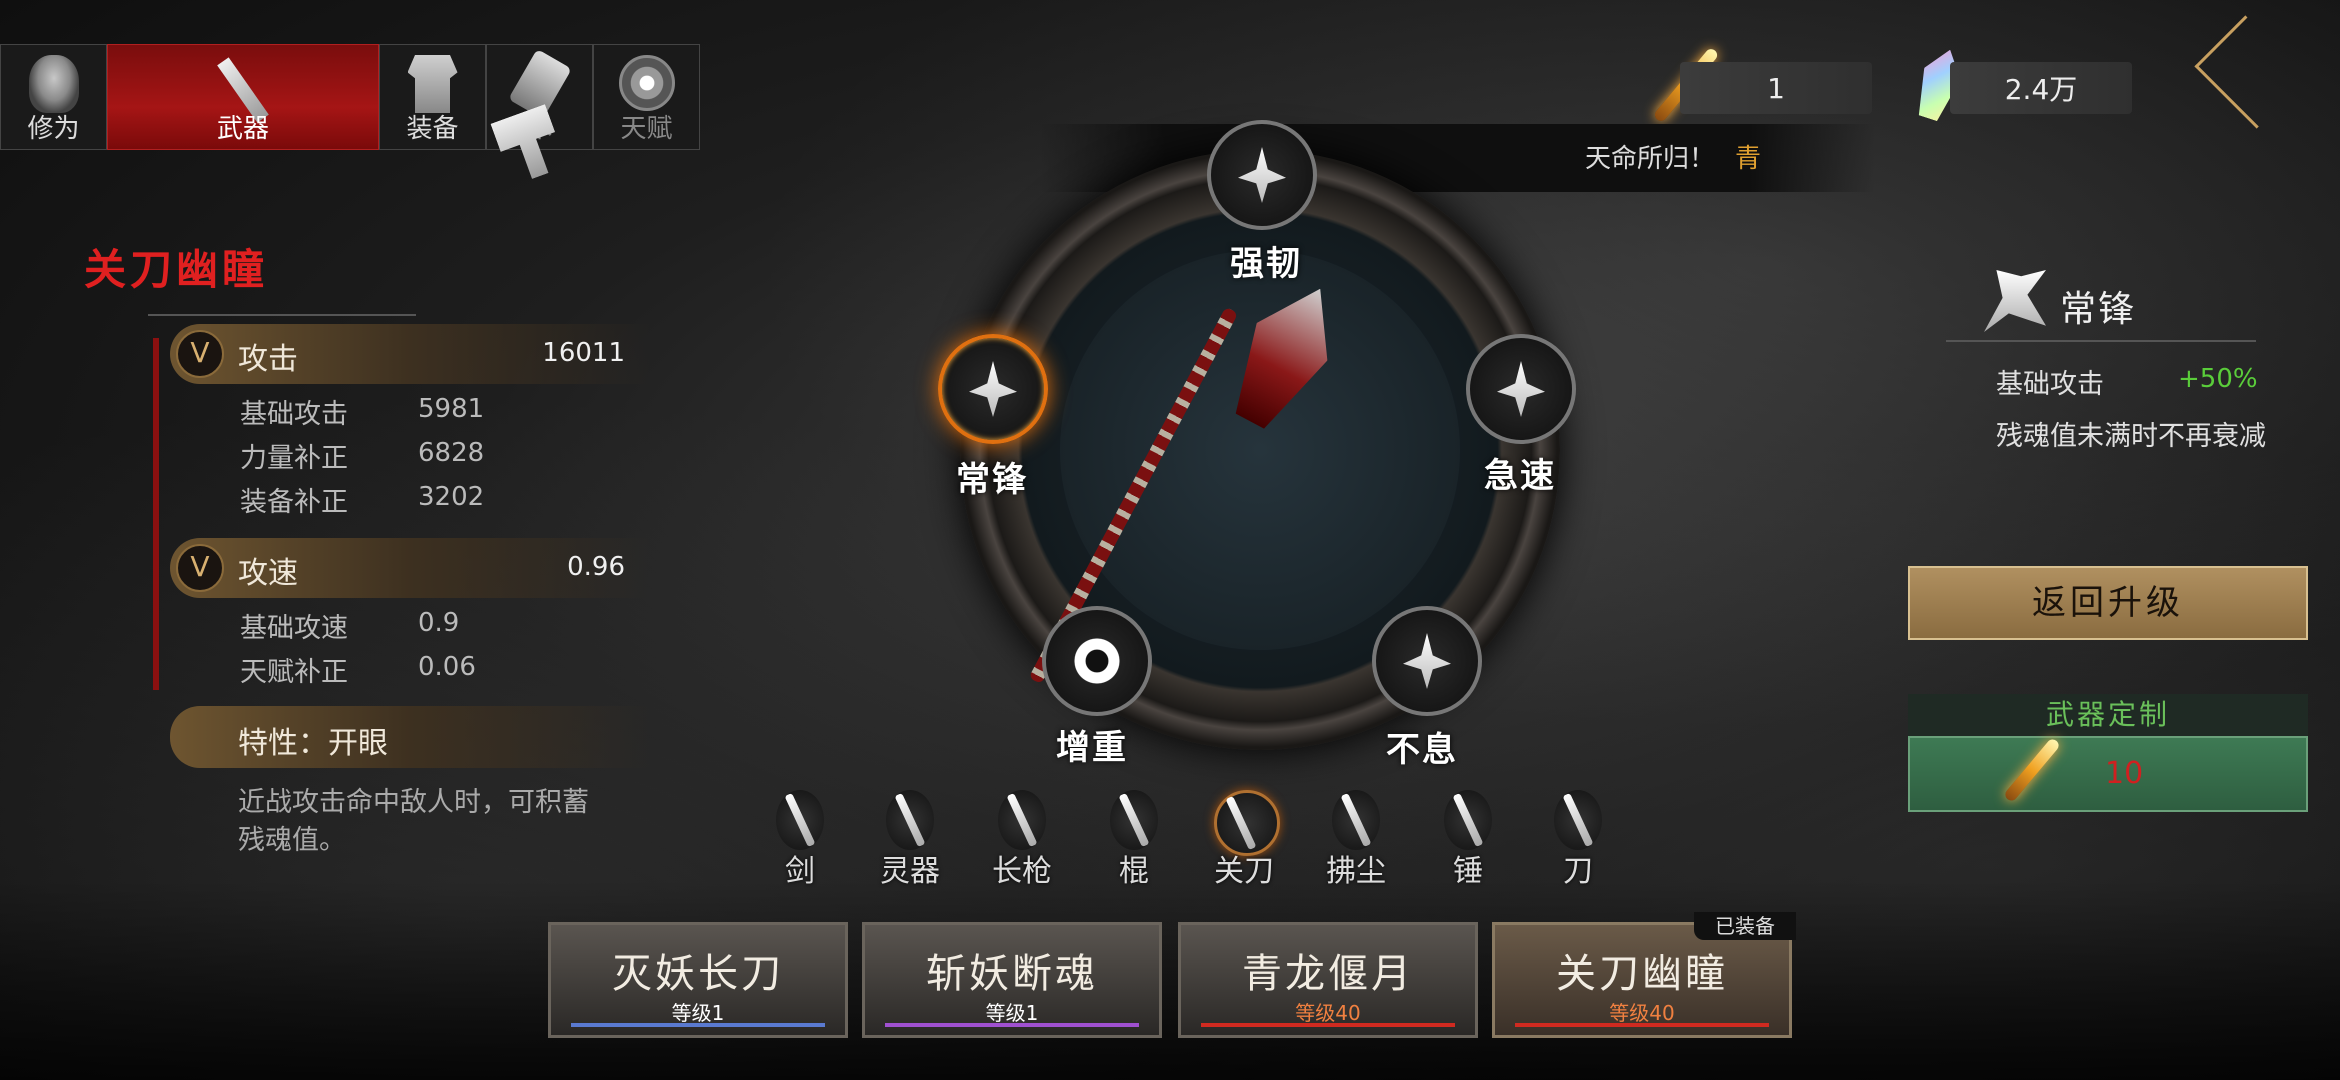 This screenshot has height=1080, width=2340. Describe the element at coordinates (1650, 159) in the screenshot. I see `banner-text: 天命所归！` at that location.